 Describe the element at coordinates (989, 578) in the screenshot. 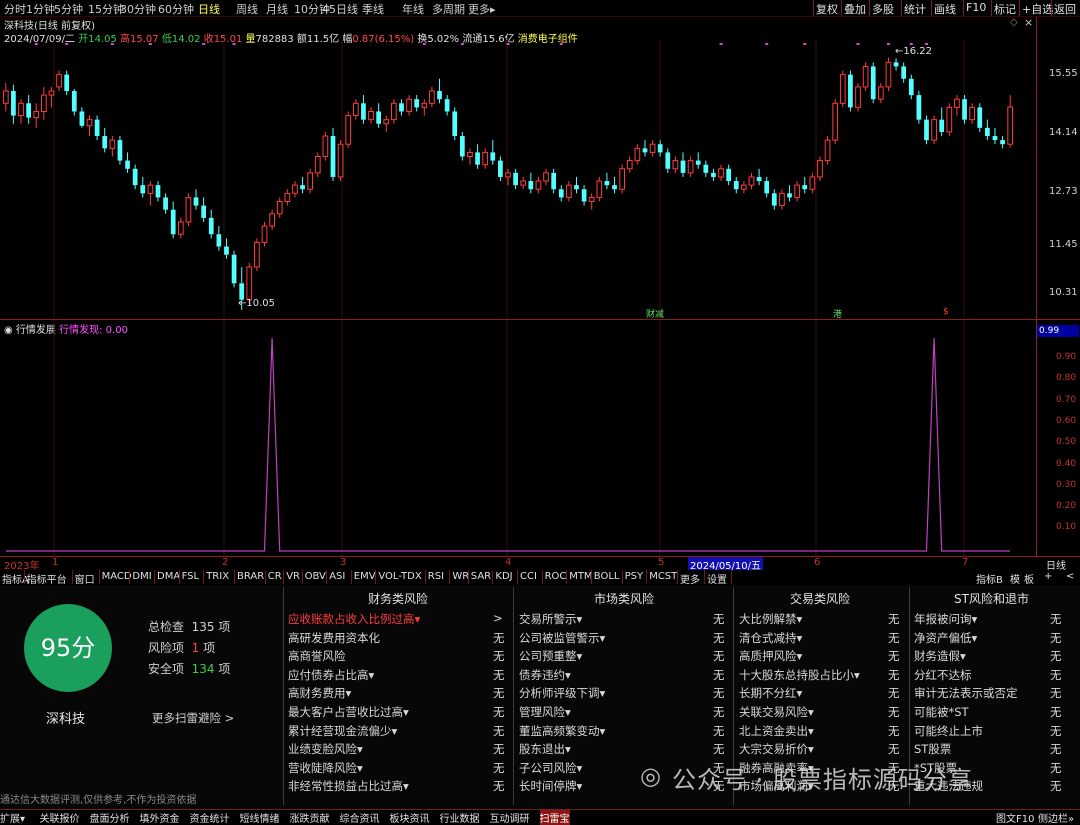

I see `tab-control: 指标B` at that location.